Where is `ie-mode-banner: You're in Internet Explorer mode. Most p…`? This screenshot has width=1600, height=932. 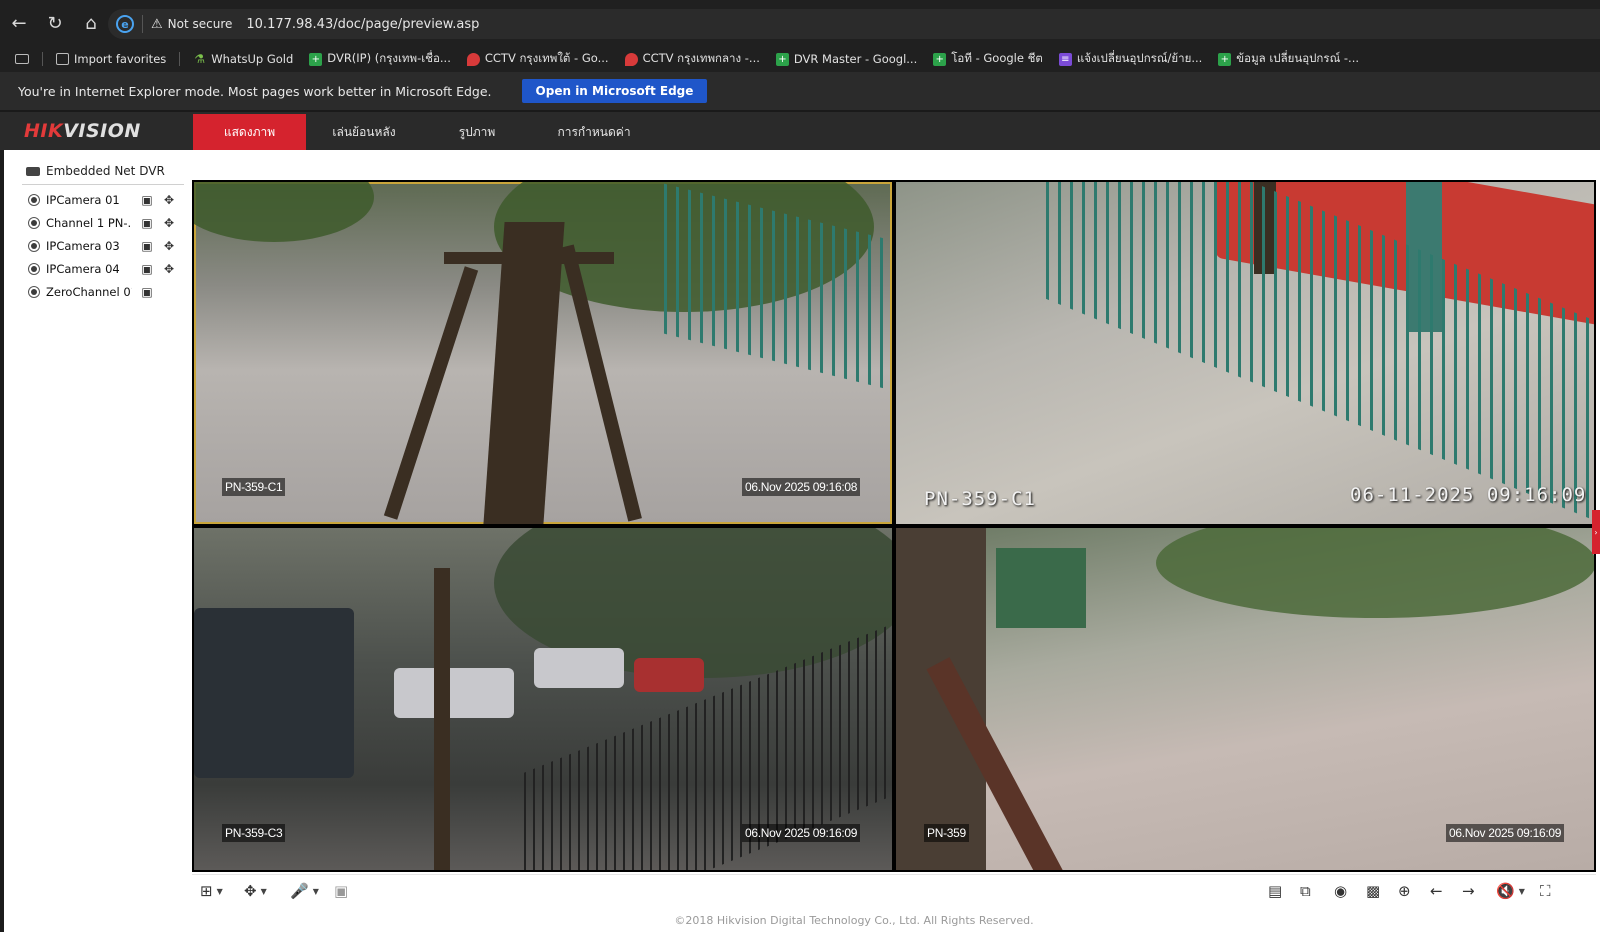 ie-mode-banner: You're in Internet Explorer mode. Most p… is located at coordinates (800, 91).